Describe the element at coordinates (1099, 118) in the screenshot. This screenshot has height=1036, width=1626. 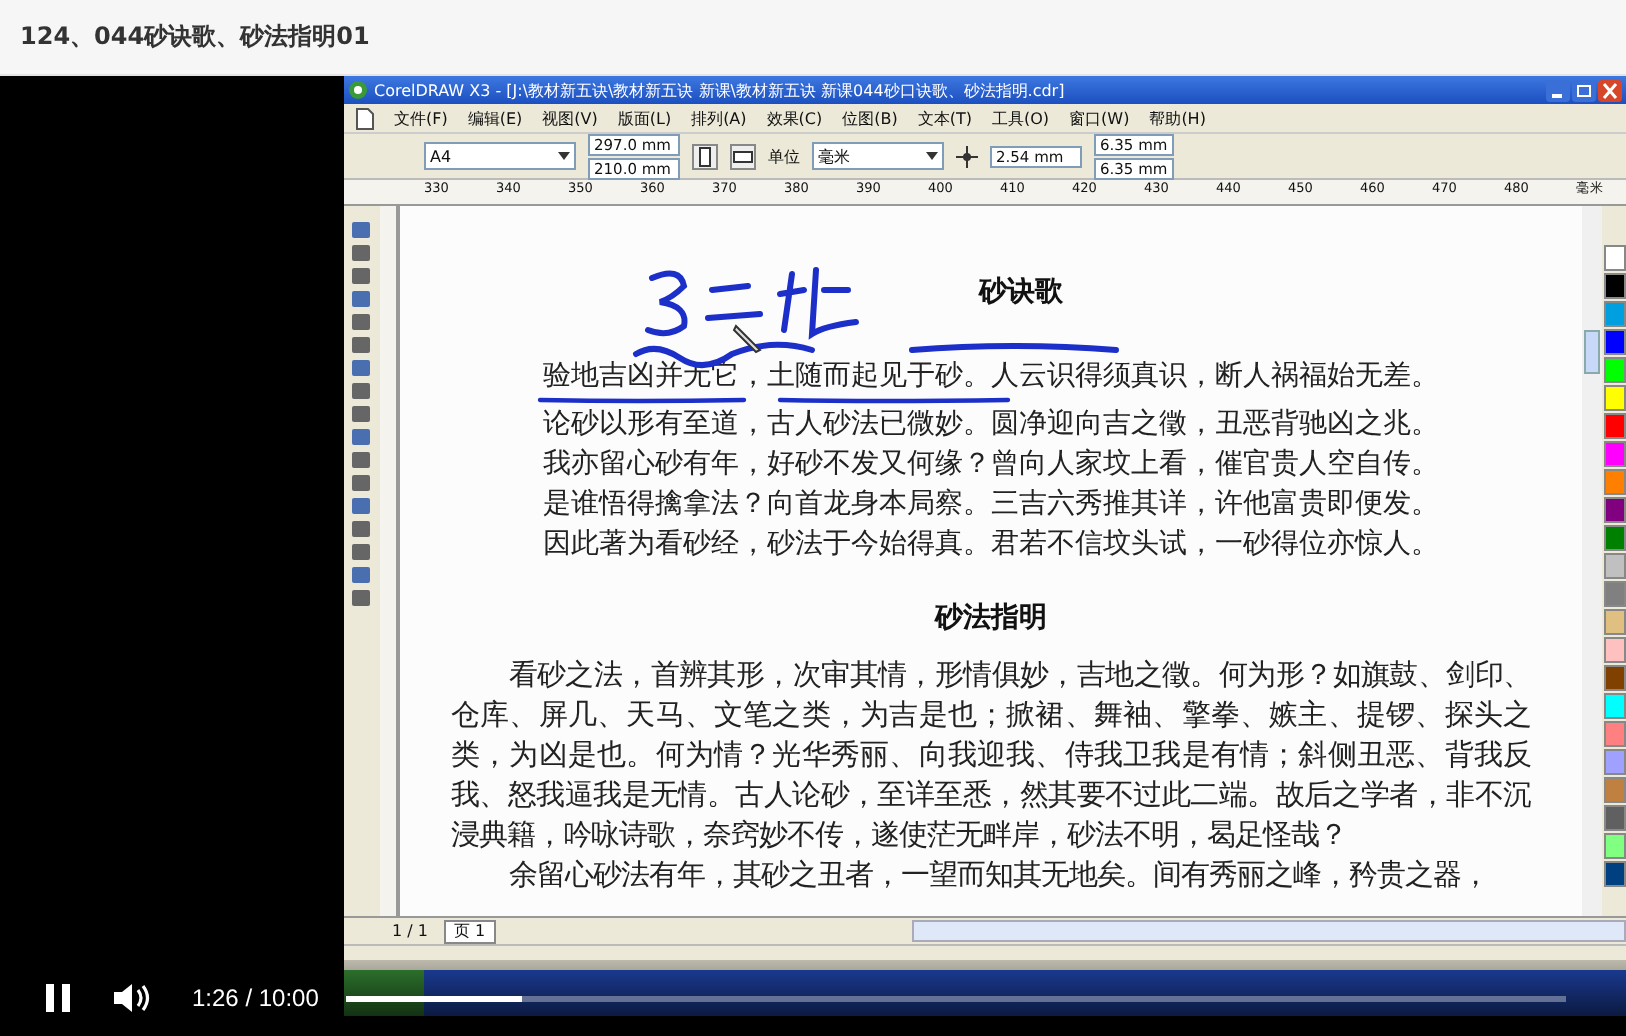
I see `menu-item: 窗口(W)` at that location.